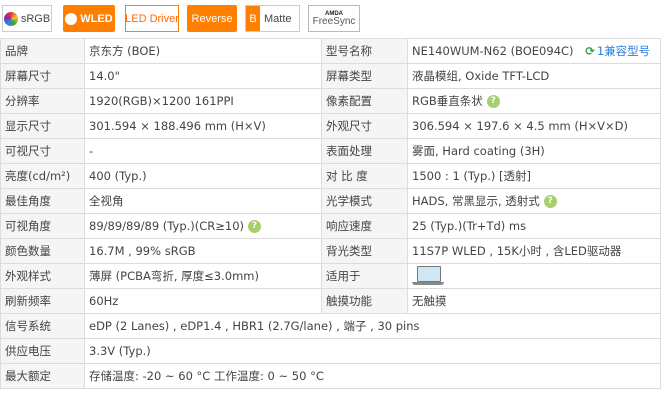 This screenshot has height=407, width=661. I want to click on spec-value-cell: NE140WUM-N62 (BOE094C) ⟳ 1兼容型号, so click(534, 51).